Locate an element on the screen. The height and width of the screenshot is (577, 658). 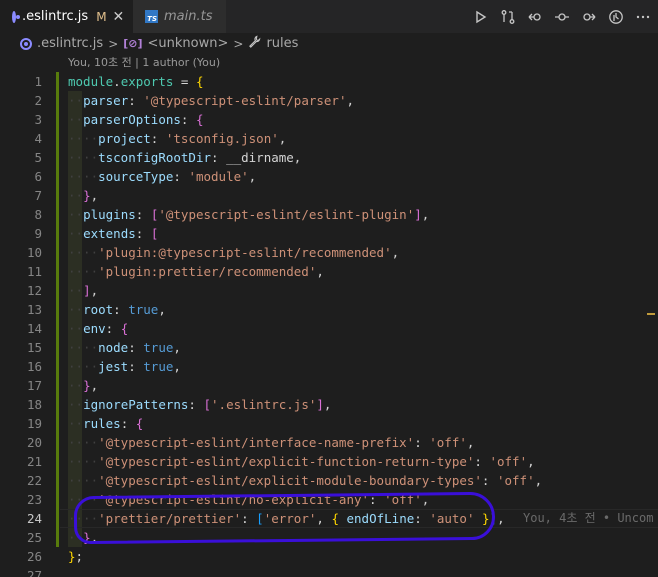
tab-label: main.ts is located at coordinates (188, 16).